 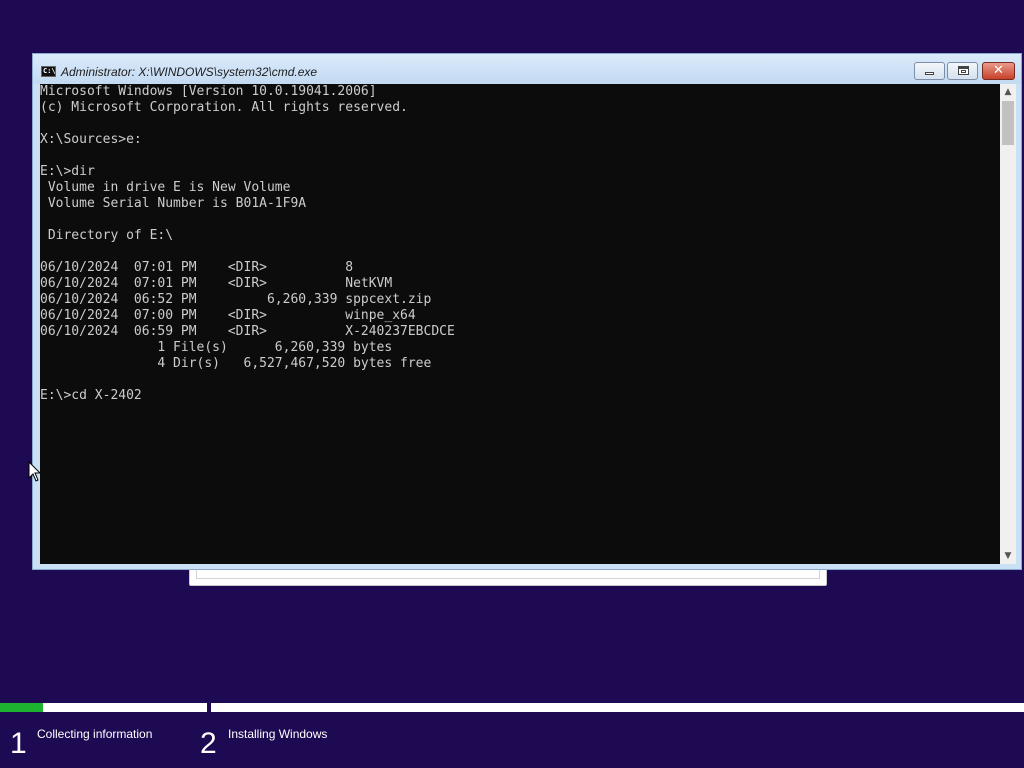 What do you see at coordinates (208, 743) in the screenshot?
I see `step-2-number: 2` at bounding box center [208, 743].